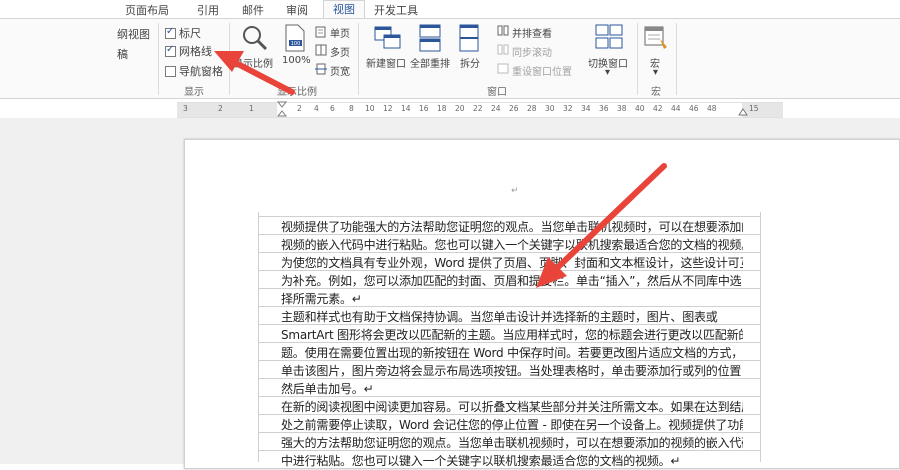  What do you see at coordinates (430, 62) in the screenshot?
I see `arrange-all-button: 全部重排` at bounding box center [430, 62].